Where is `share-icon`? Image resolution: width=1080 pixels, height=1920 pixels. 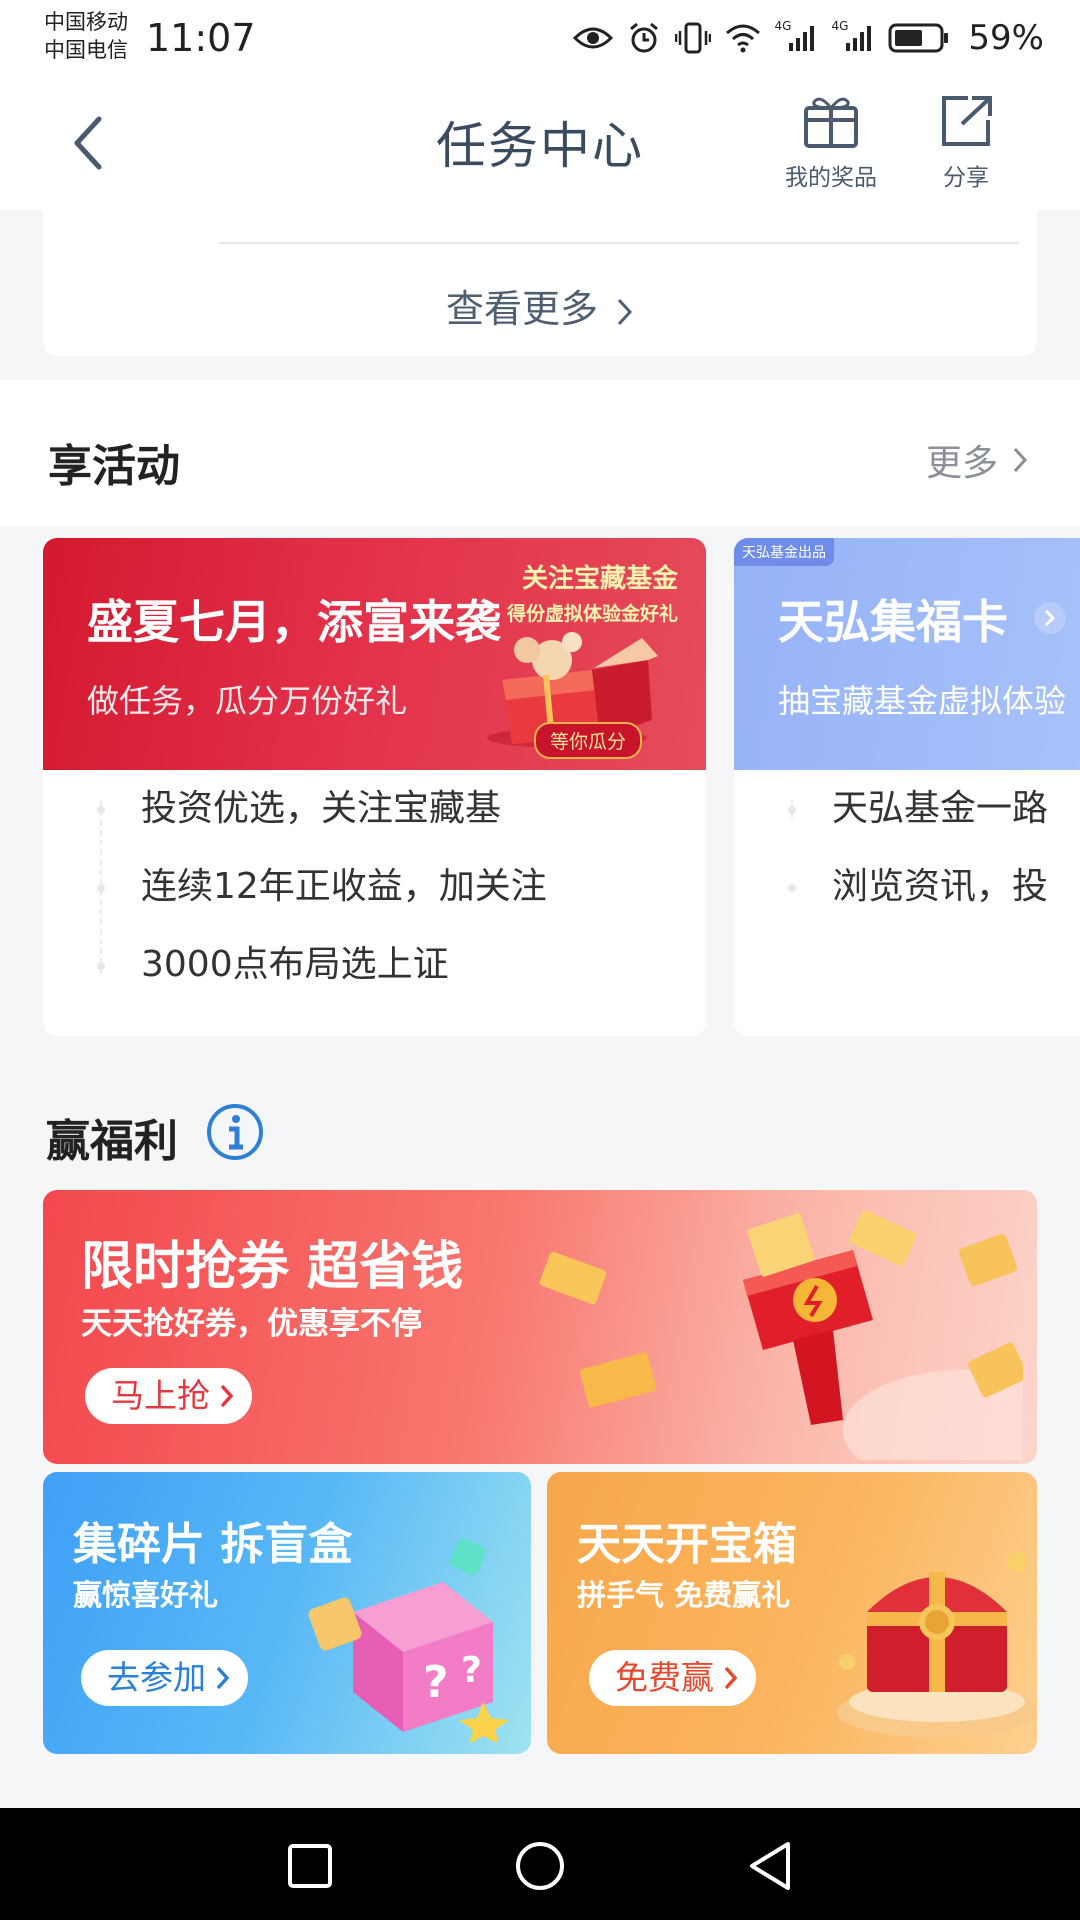 share-icon is located at coordinates (967, 121).